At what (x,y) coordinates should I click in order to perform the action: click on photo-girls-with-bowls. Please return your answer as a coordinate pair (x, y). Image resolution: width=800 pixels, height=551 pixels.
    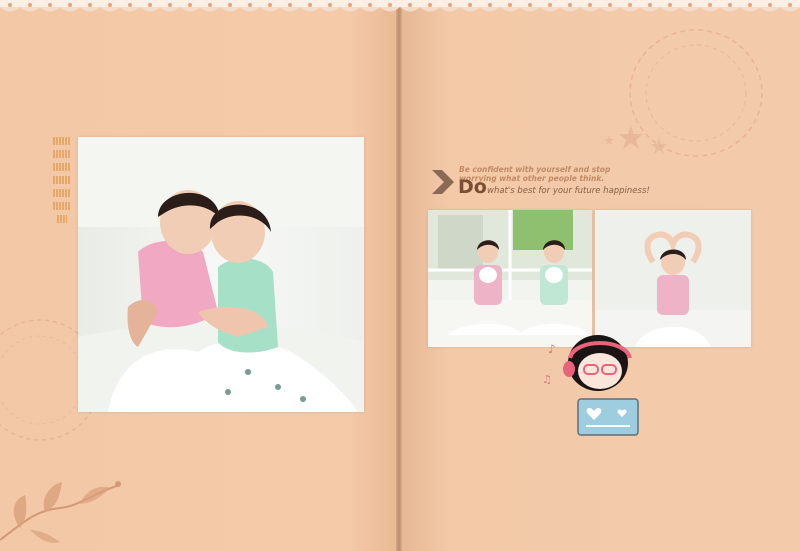
    Looking at the image, I should click on (510, 278).